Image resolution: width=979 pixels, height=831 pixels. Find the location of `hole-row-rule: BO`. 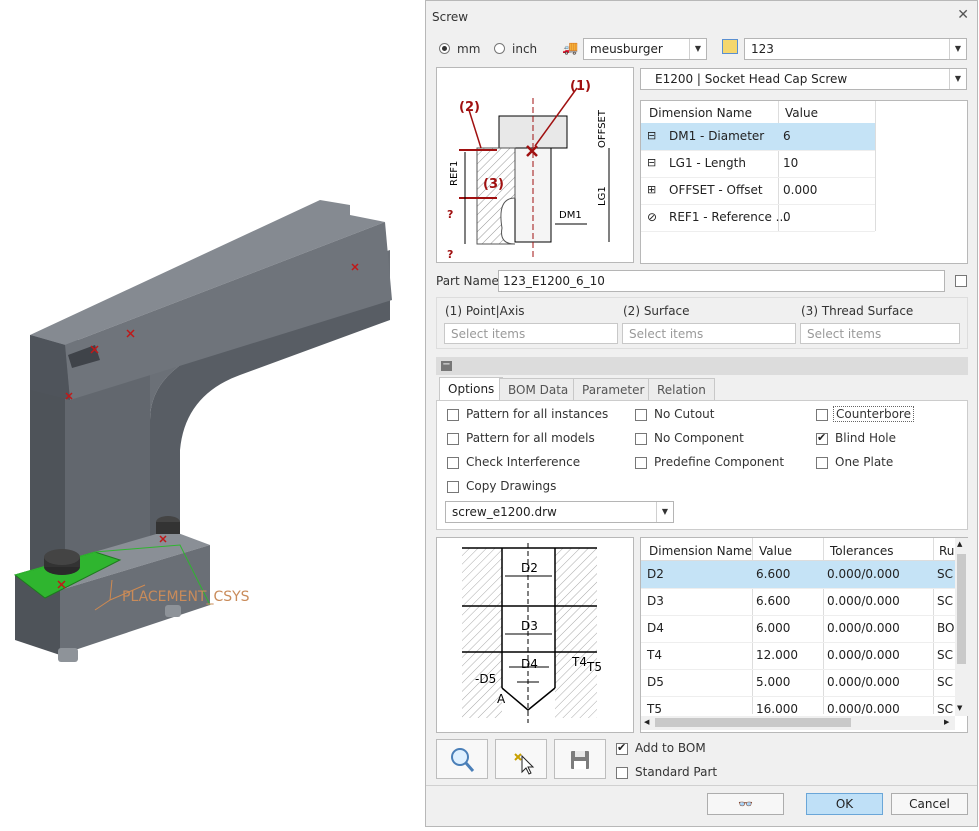

hole-row-rule: BO is located at coordinates (945, 628).